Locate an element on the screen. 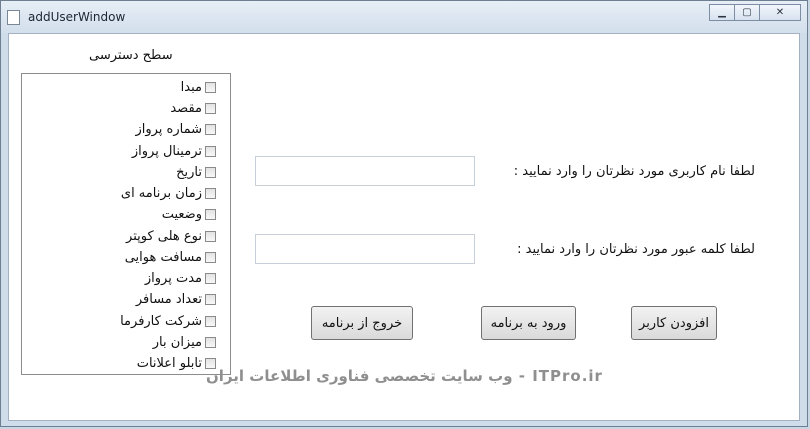 The height and width of the screenshot is (429, 810). permission-item: وضعیت is located at coordinates (189, 214).